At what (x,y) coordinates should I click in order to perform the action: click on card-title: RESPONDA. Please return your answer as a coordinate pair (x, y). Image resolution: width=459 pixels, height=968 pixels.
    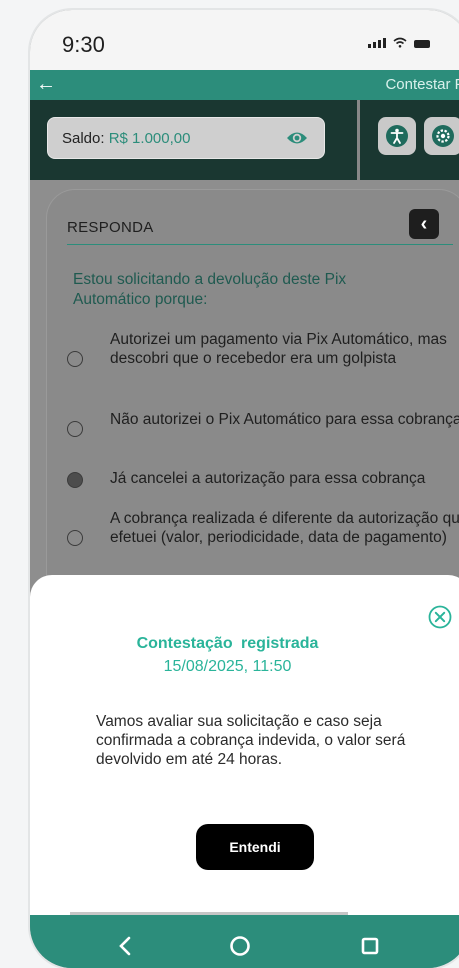
    Looking at the image, I should click on (110, 227).